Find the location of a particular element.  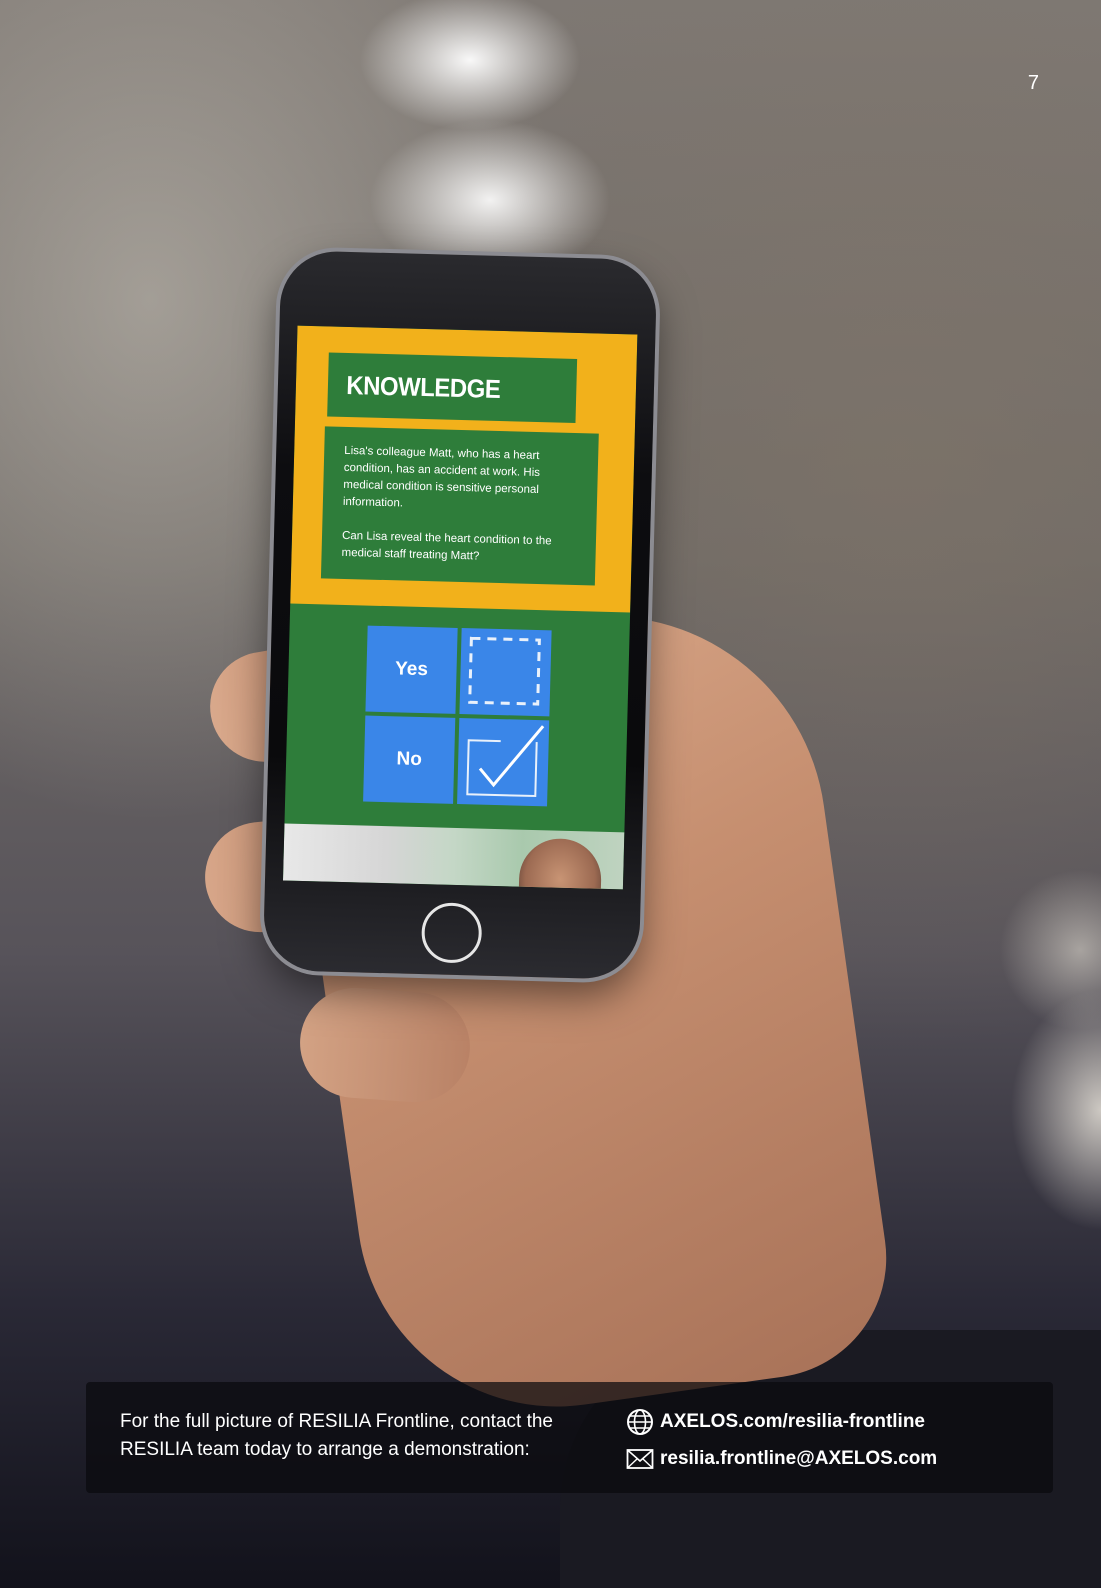

email-label: resilia.frontline@AXELOS.com is located at coordinates (799, 1458).